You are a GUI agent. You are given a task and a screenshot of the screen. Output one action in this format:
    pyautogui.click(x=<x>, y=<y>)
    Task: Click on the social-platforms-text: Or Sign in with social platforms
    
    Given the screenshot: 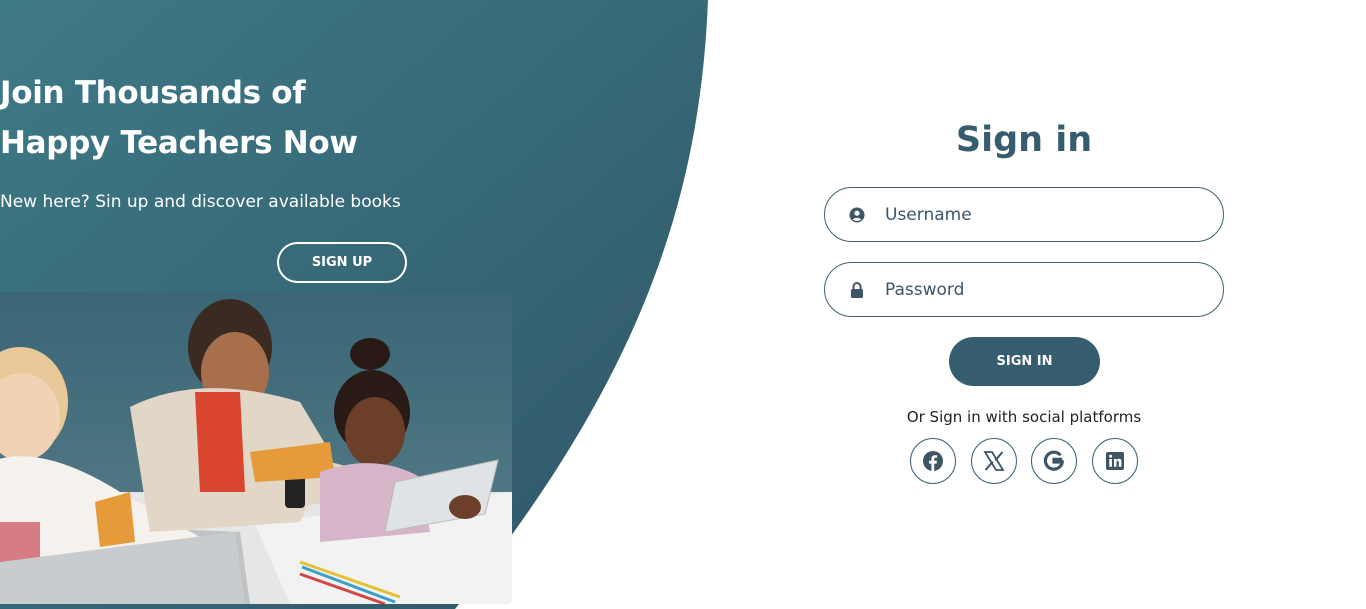 What is the action you would take?
    pyautogui.click(x=1024, y=417)
    